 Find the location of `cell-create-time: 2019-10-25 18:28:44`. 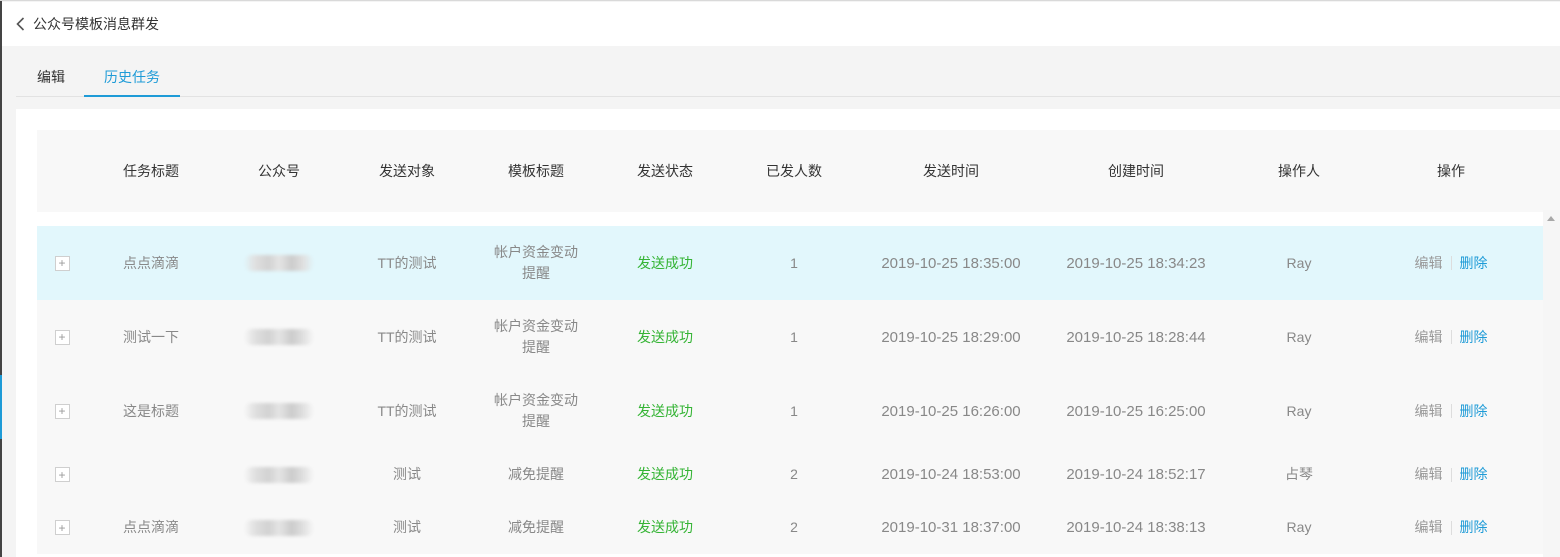

cell-create-time: 2019-10-25 18:28:44 is located at coordinates (1136, 337).